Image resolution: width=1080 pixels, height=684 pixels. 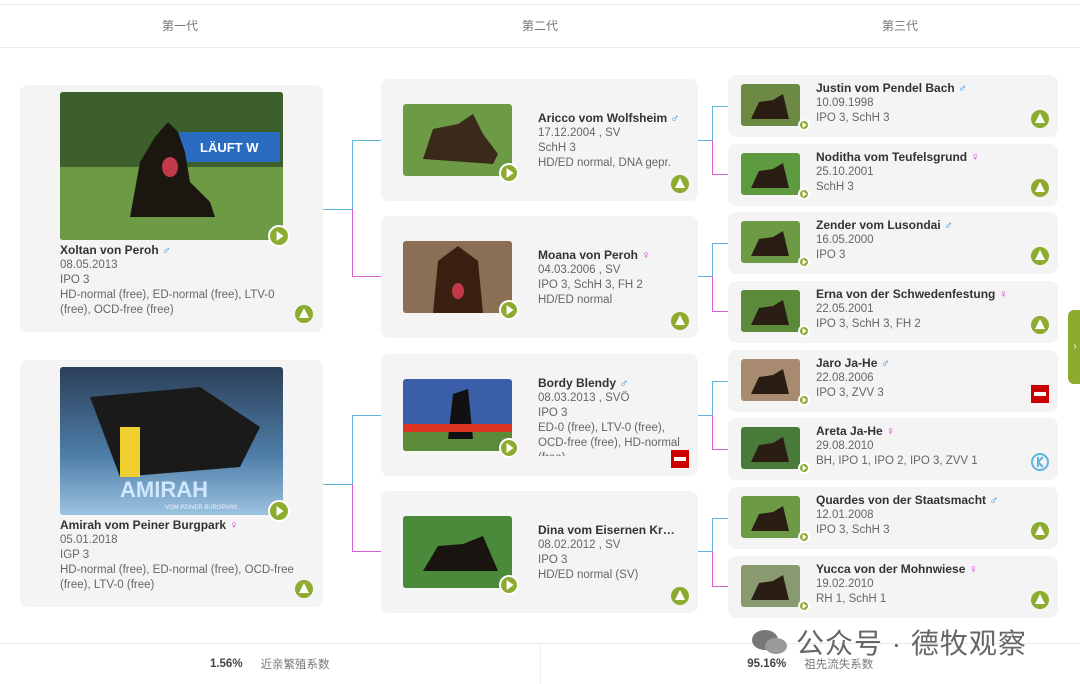 What do you see at coordinates (892, 157) in the screenshot?
I see `dog-name: Noditha vom Teufelsgrund` at bounding box center [892, 157].